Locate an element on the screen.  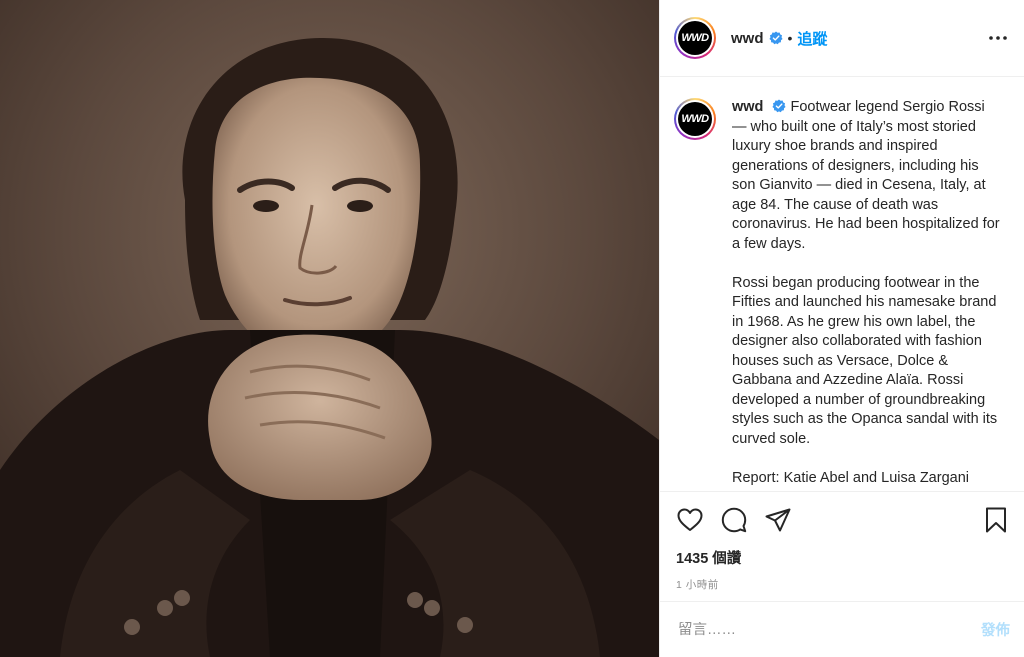
post-header: WWD wwd • 追蹤 is located at coordinates (842, 38).